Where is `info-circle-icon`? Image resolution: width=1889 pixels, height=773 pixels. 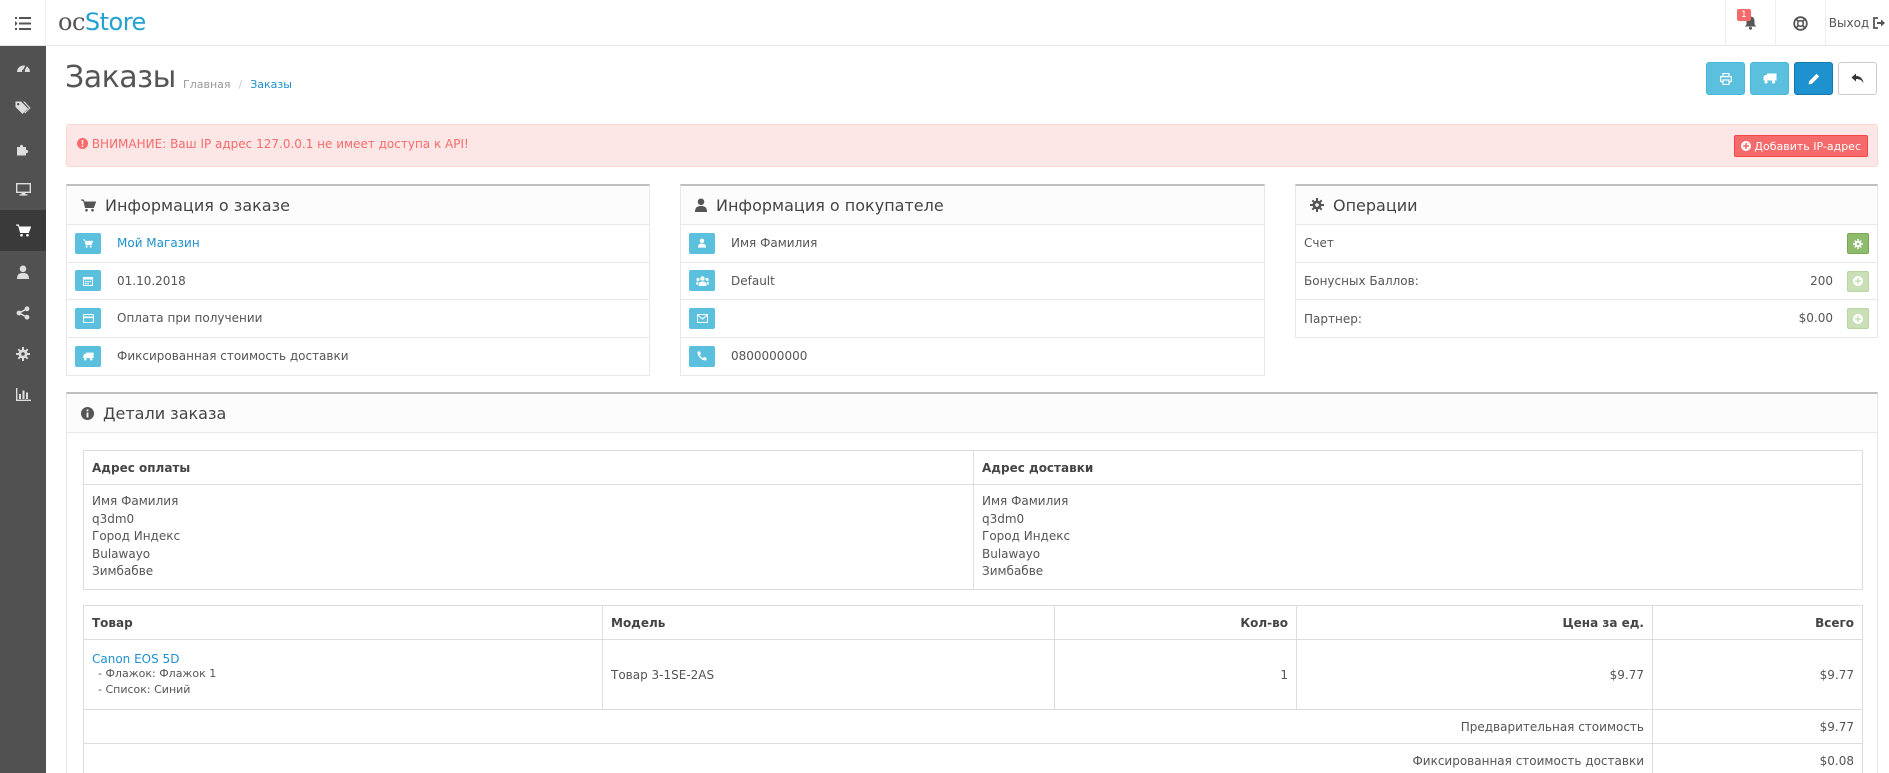 info-circle-icon is located at coordinates (87, 413).